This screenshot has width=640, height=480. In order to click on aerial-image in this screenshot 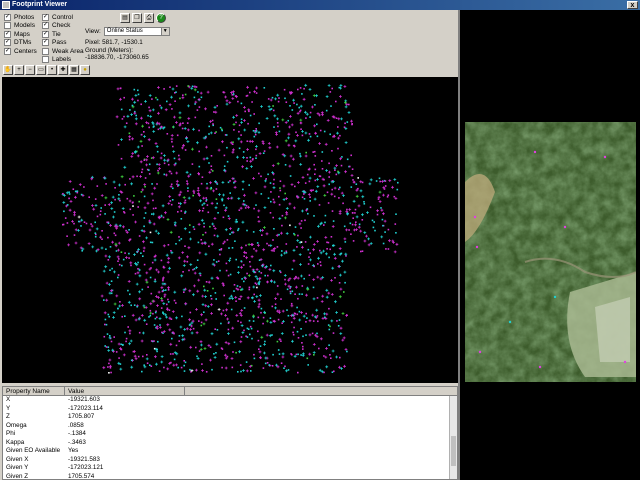, I will do `click(550, 252)`.